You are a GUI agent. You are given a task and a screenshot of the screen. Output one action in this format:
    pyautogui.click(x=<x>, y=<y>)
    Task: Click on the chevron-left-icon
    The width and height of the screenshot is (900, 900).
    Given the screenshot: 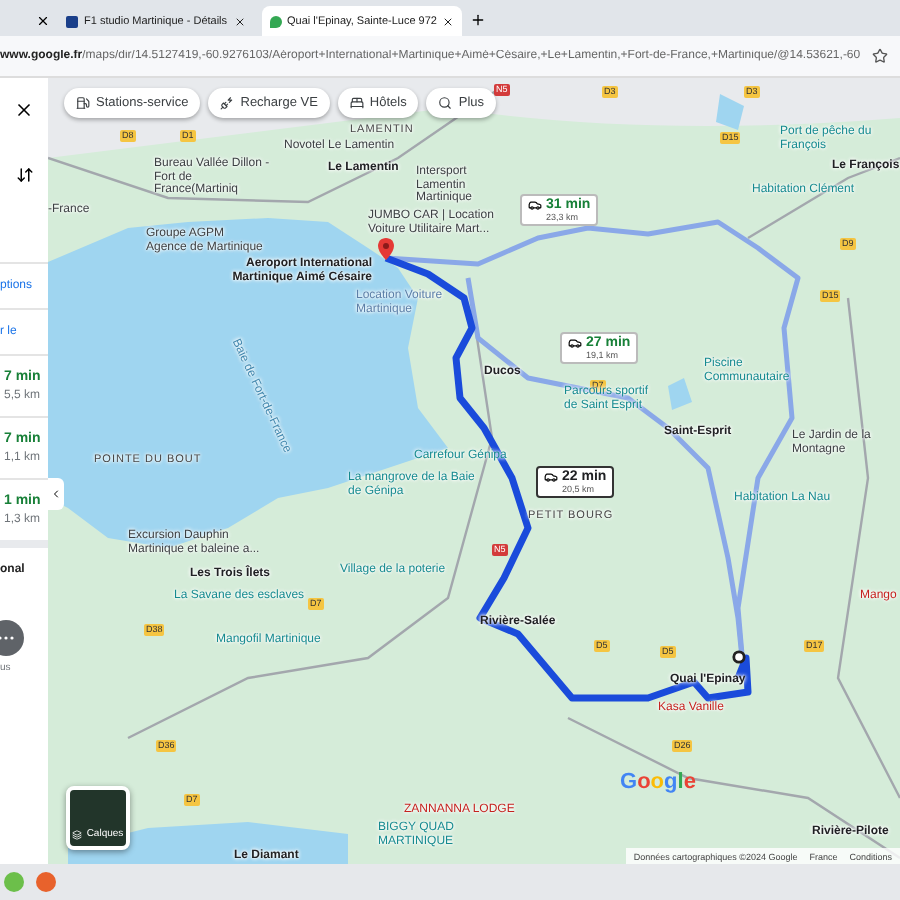 What is the action you would take?
    pyautogui.click(x=56, y=494)
    